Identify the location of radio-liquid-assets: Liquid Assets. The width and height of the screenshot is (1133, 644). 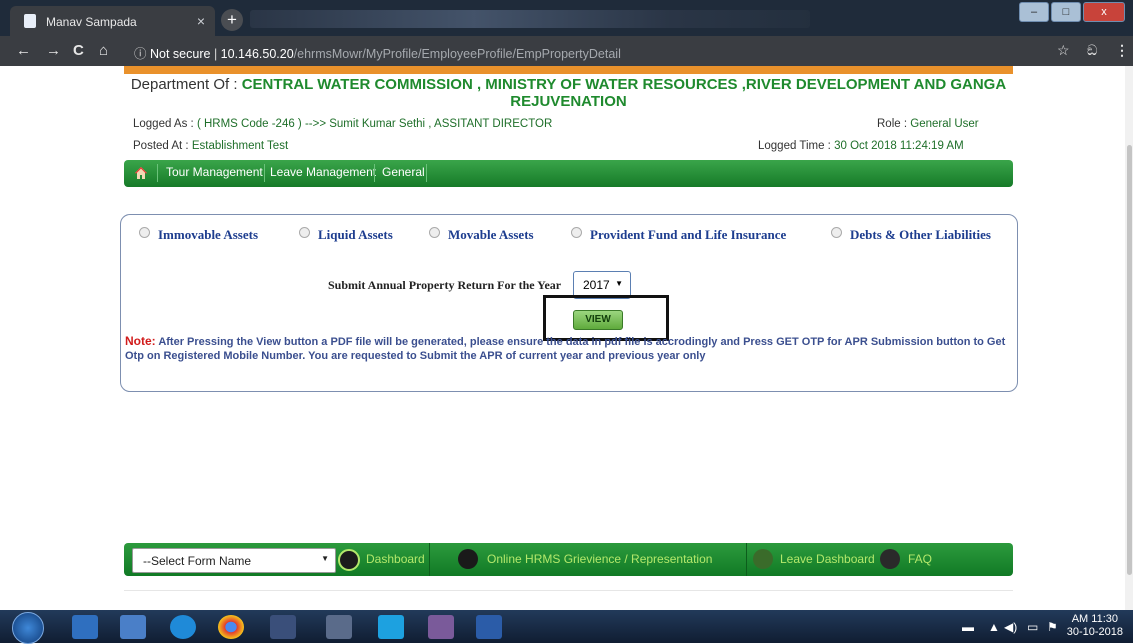
(346, 235).